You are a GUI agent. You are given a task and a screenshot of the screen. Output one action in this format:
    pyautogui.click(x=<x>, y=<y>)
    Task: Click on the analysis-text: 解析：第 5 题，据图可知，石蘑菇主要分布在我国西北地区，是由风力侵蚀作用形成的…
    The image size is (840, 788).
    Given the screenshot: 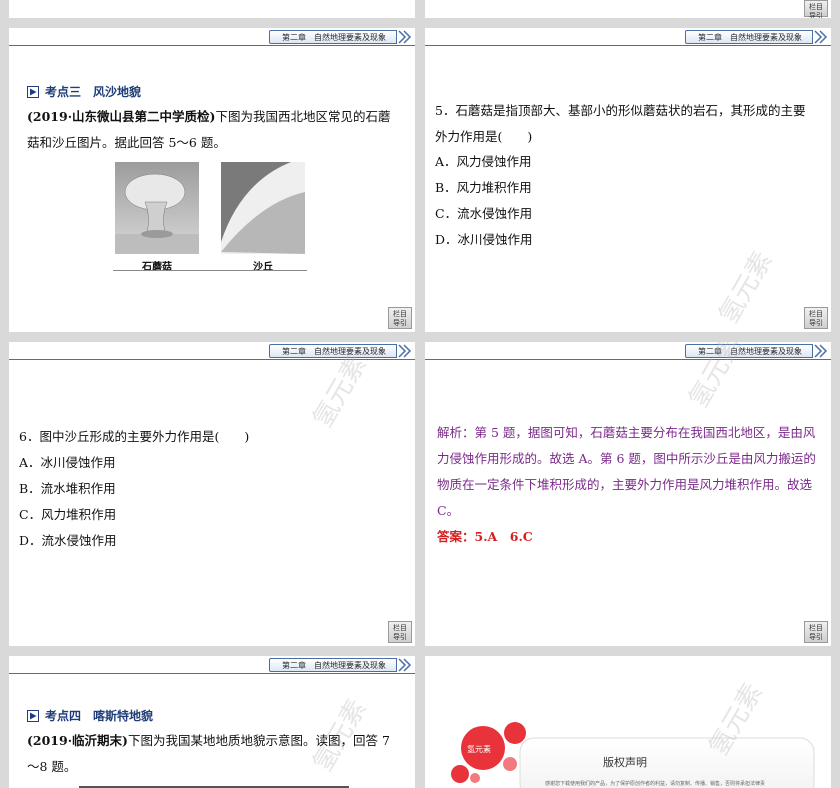 What is the action you would take?
    pyautogui.click(x=627, y=485)
    